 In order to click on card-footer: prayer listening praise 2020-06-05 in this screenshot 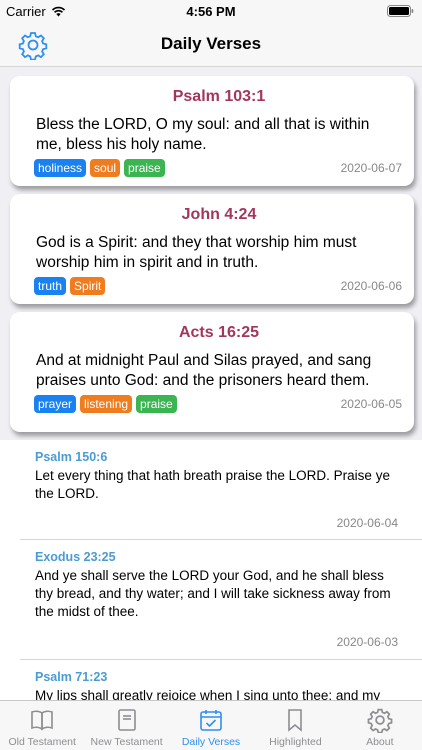, I will do `click(218, 404)`.